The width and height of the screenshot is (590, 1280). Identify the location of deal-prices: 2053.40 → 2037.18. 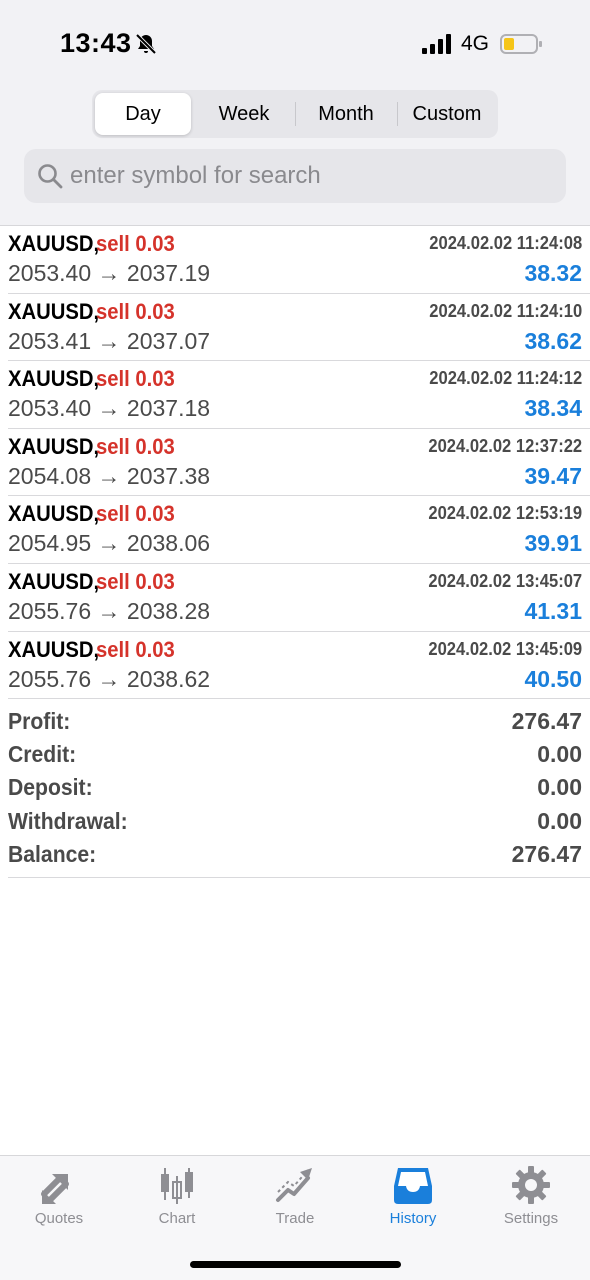
(109, 408).